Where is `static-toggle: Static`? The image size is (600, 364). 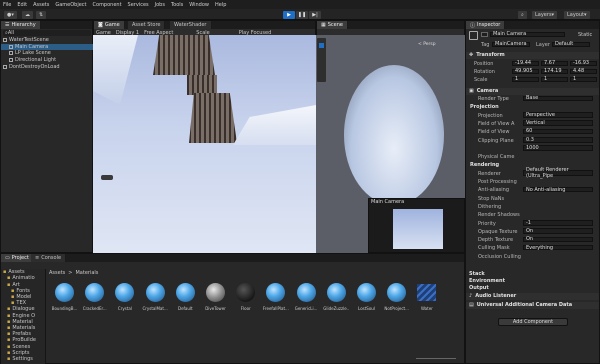 static-toggle: Static is located at coordinates (585, 35).